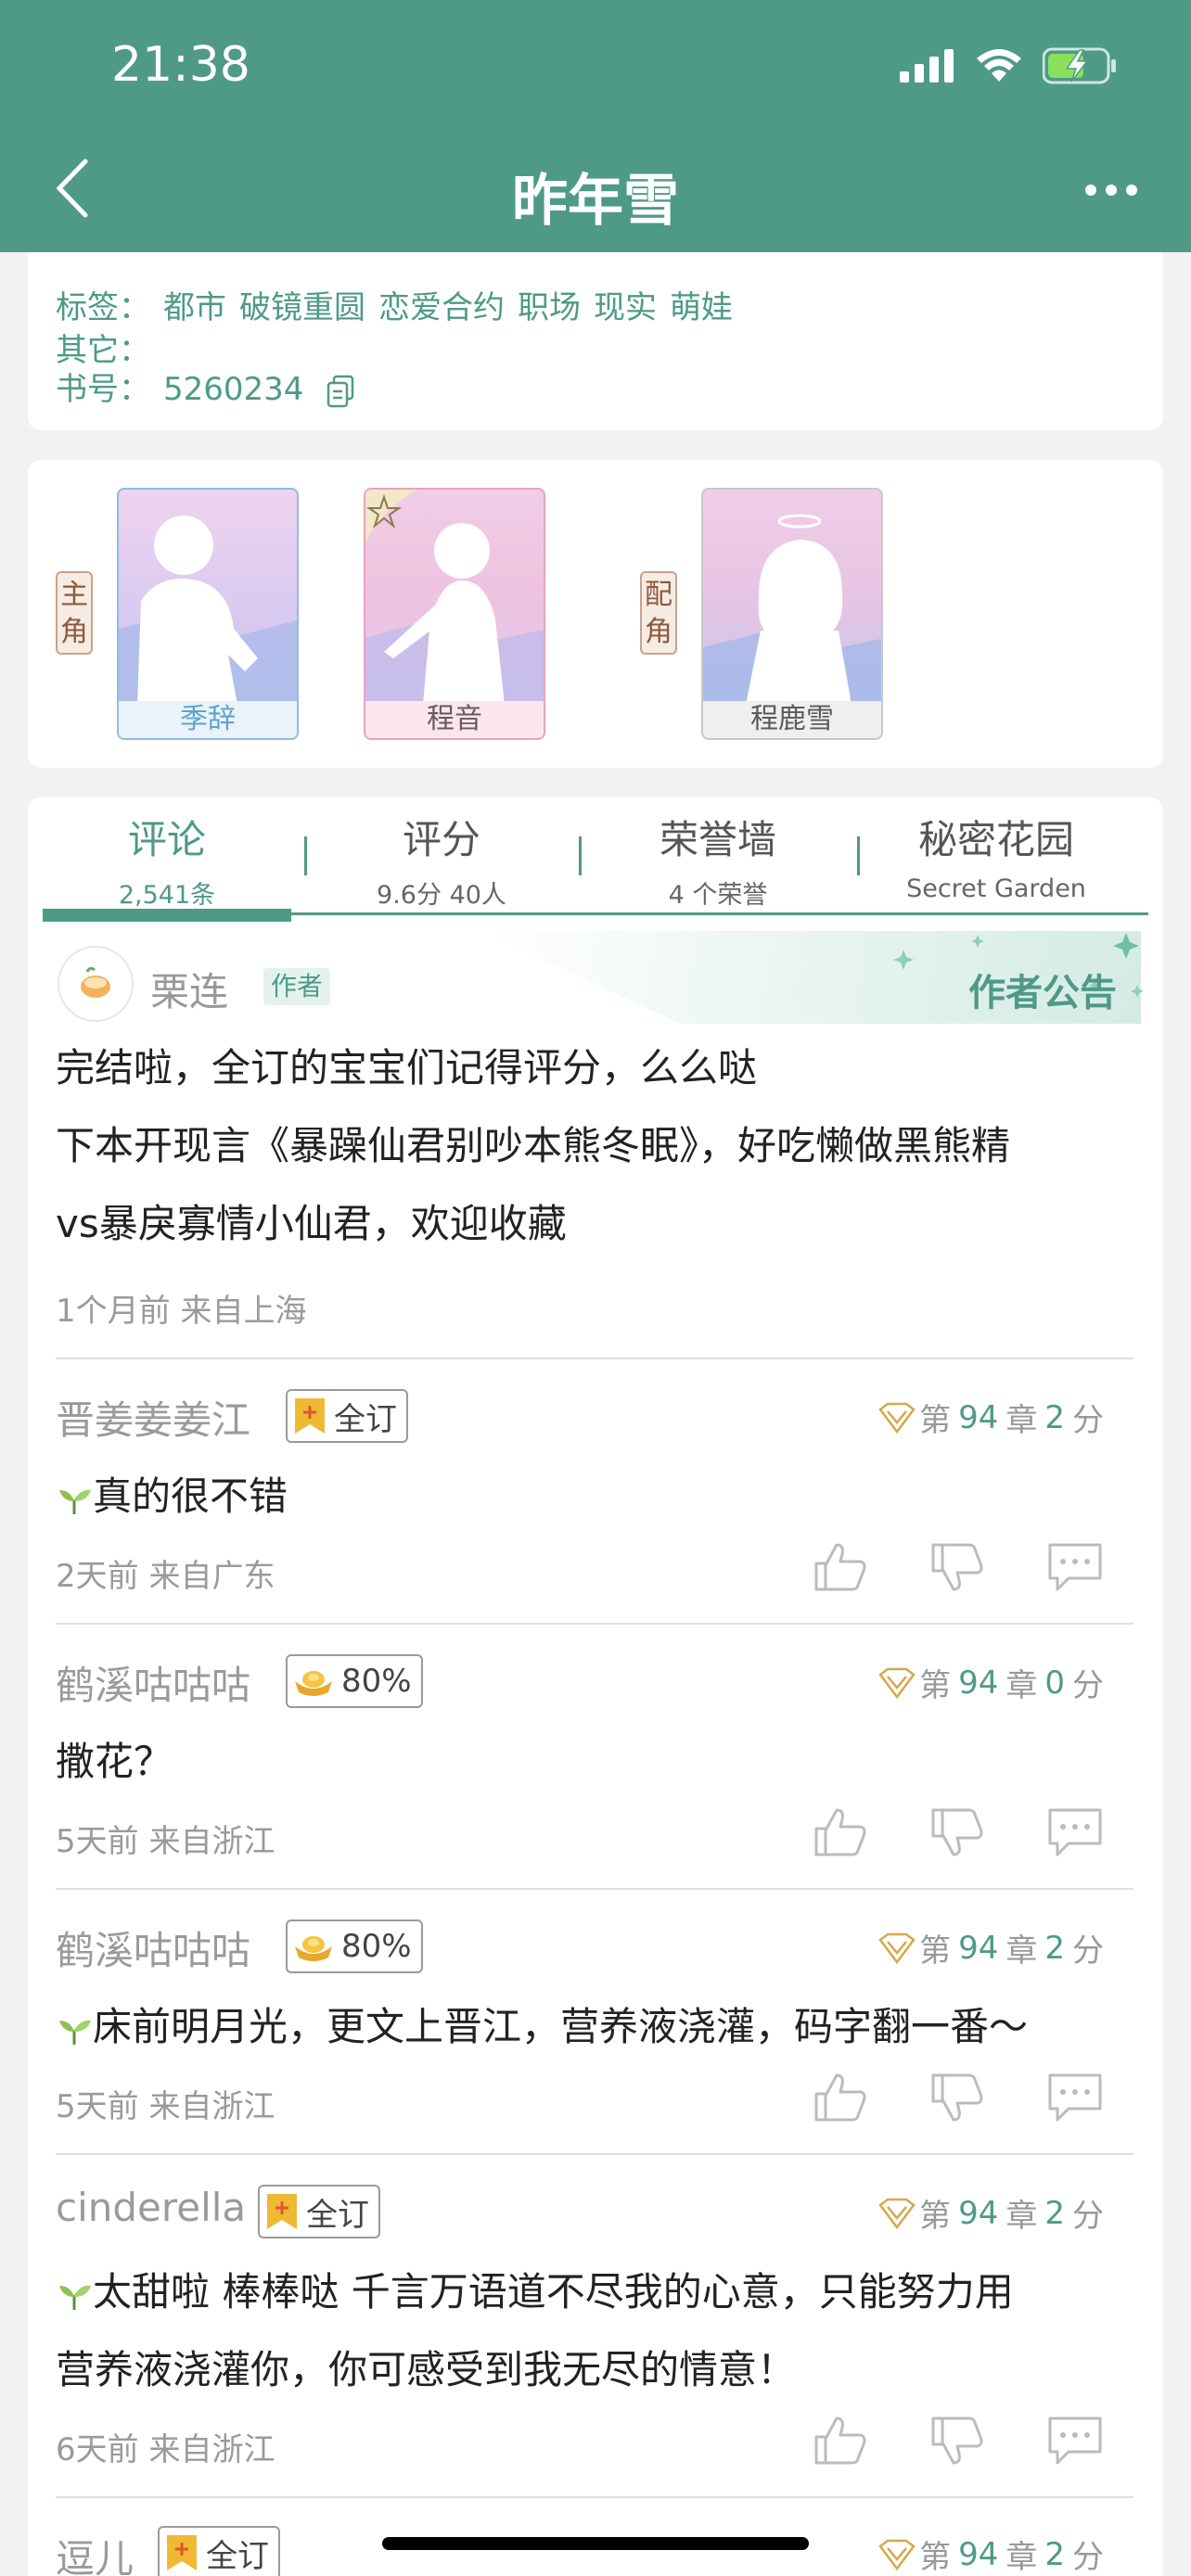 The image size is (1191, 2576). I want to click on author-name: 栗连, so click(189, 989).